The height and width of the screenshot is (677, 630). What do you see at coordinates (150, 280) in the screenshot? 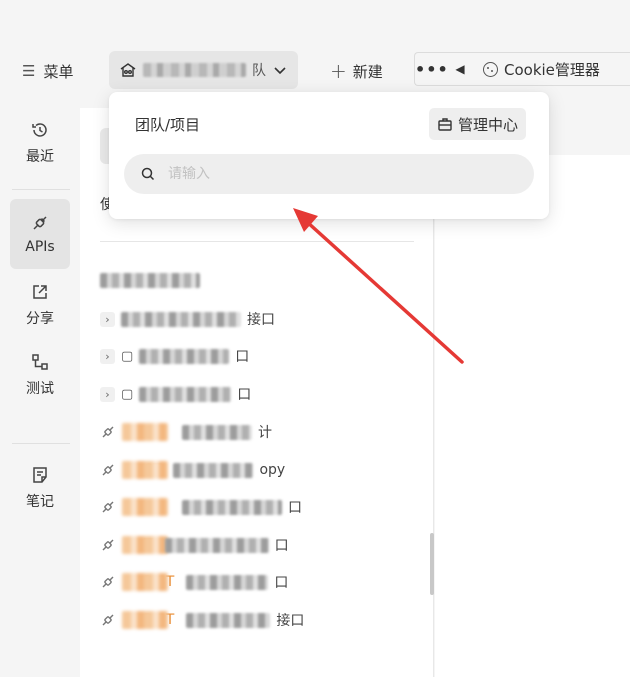
I see `project-name-redacted` at bounding box center [150, 280].